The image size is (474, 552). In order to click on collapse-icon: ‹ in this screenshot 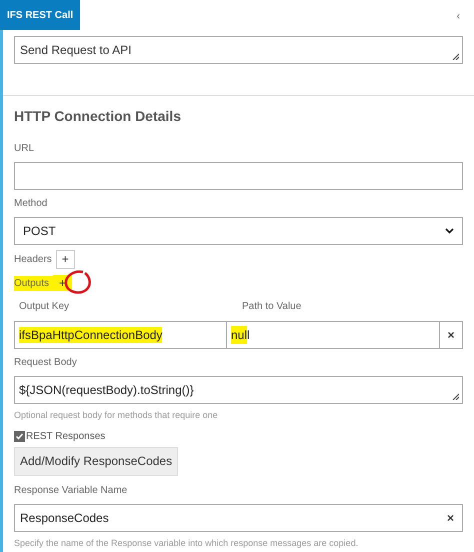, I will do `click(458, 16)`.